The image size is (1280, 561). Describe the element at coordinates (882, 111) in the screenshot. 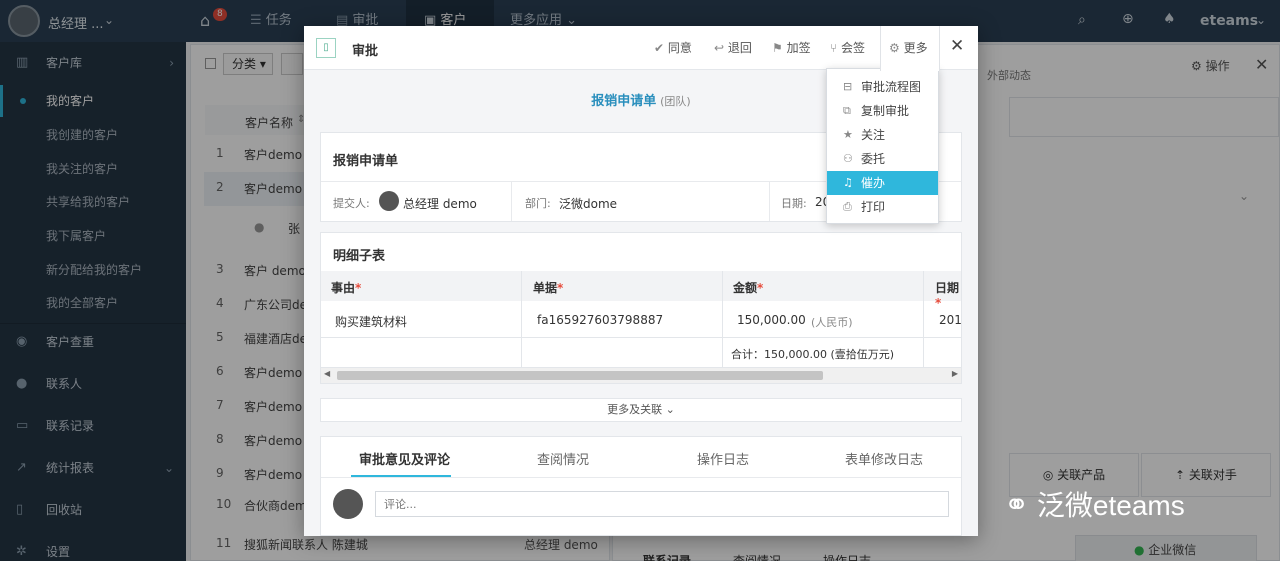

I see `menu-item-copy: ⧉ 复制审批` at that location.